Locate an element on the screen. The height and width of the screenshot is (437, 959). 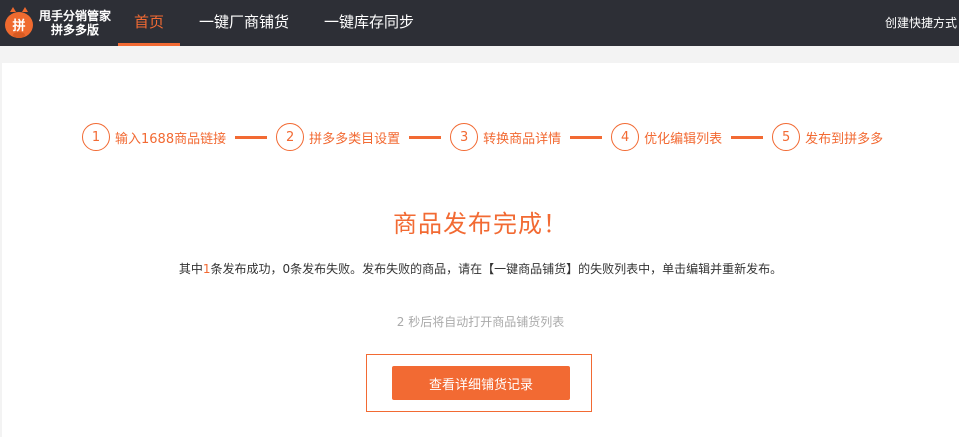
step-label: 发布到拼多多 is located at coordinates (844, 139).